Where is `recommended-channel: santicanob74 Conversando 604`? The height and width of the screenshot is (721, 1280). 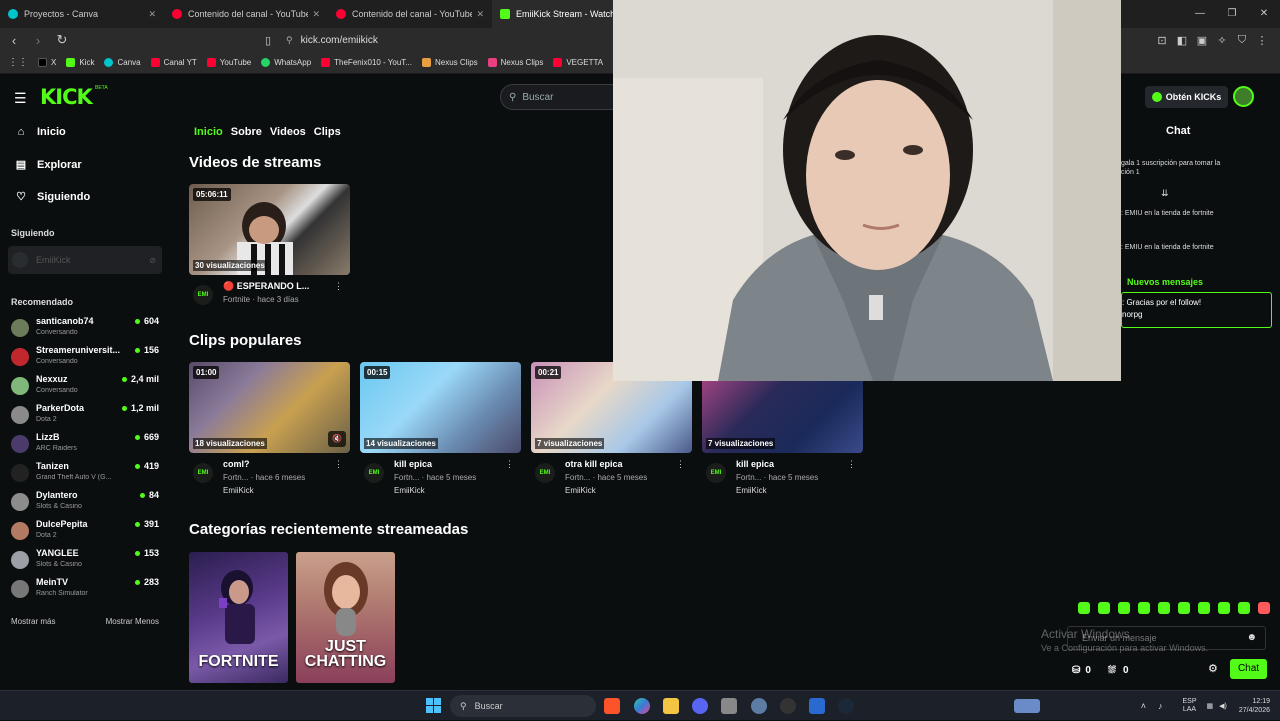
recommended-channel: santicanob74 Conversando 604 is located at coordinates (85, 330).